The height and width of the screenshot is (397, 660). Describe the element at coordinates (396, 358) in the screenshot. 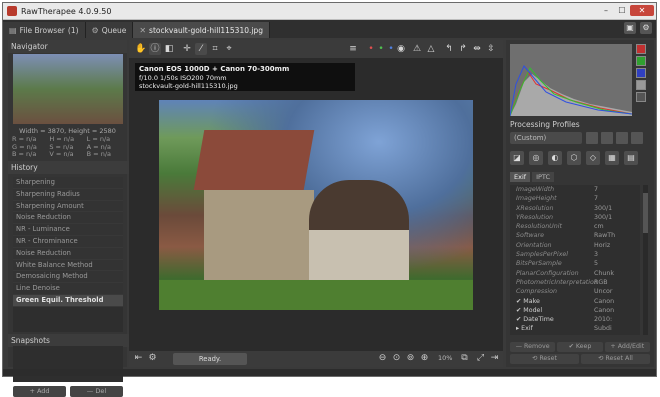

I see `zoom-100-icon: ⊙` at that location.